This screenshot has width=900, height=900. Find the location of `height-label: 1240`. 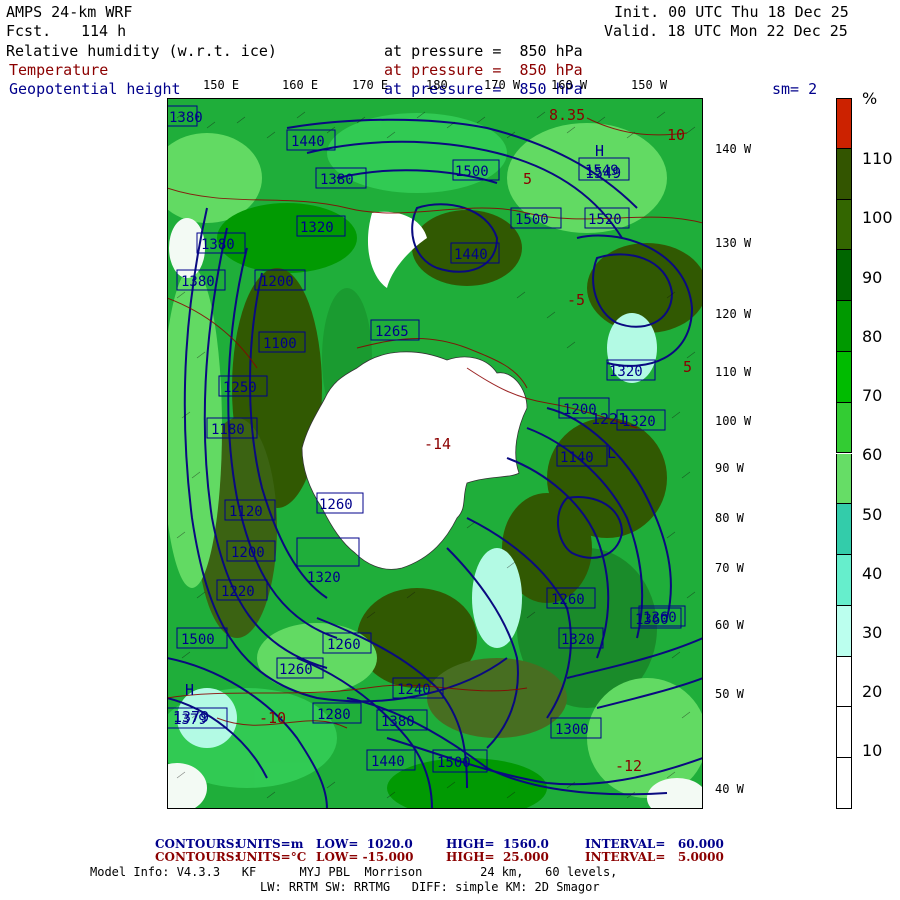

height-label: 1240 is located at coordinates (414, 690).